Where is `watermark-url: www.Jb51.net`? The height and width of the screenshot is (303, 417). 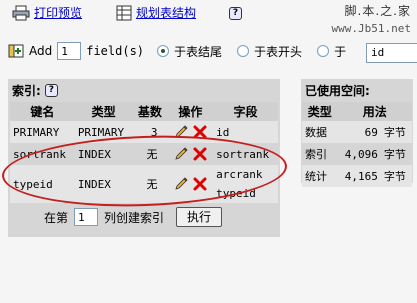
watermark-url: www.Jb51.net is located at coordinates (371, 28).